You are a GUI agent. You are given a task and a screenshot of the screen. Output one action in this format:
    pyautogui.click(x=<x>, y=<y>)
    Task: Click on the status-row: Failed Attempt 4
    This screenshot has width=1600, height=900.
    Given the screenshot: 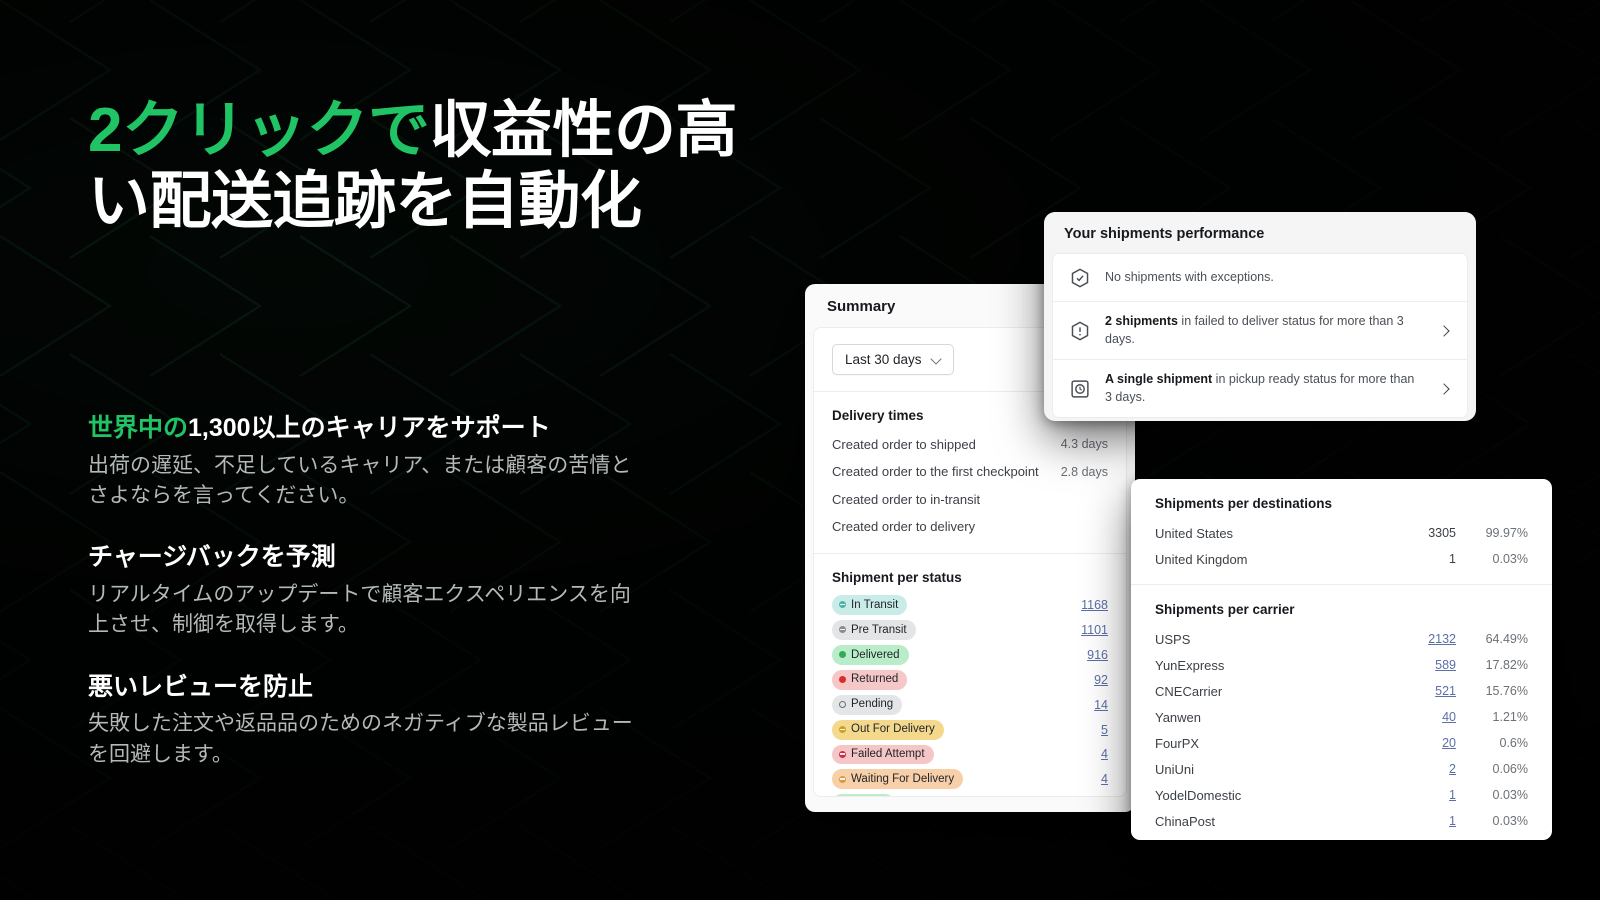 What is the action you would take?
    pyautogui.click(x=970, y=754)
    